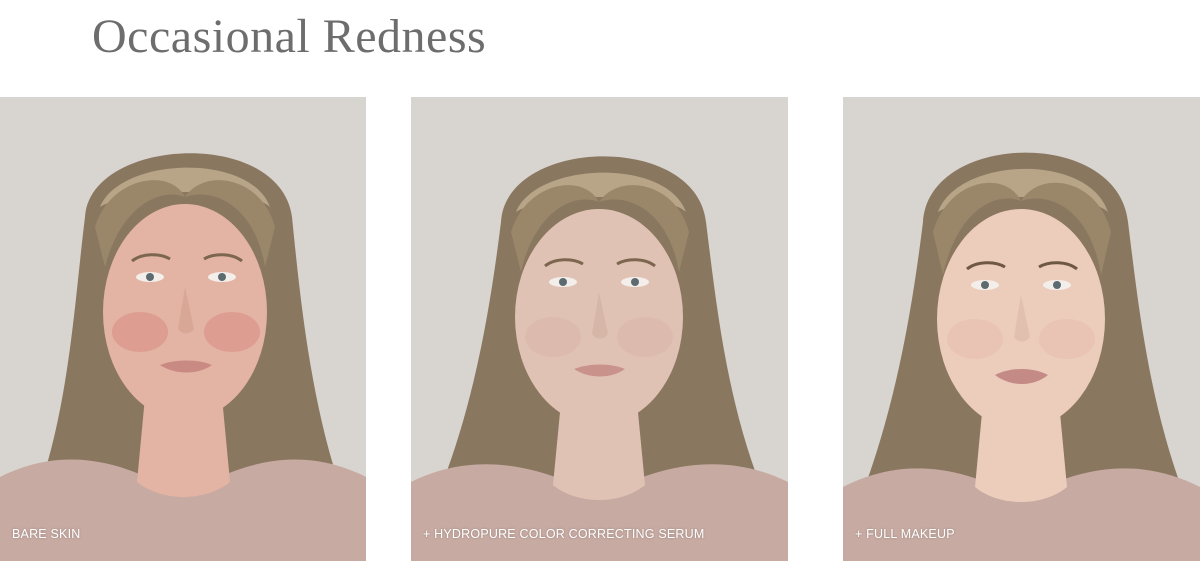  Describe the element at coordinates (905, 534) in the screenshot. I see `photo-caption: + FULL MAKEUP` at that location.